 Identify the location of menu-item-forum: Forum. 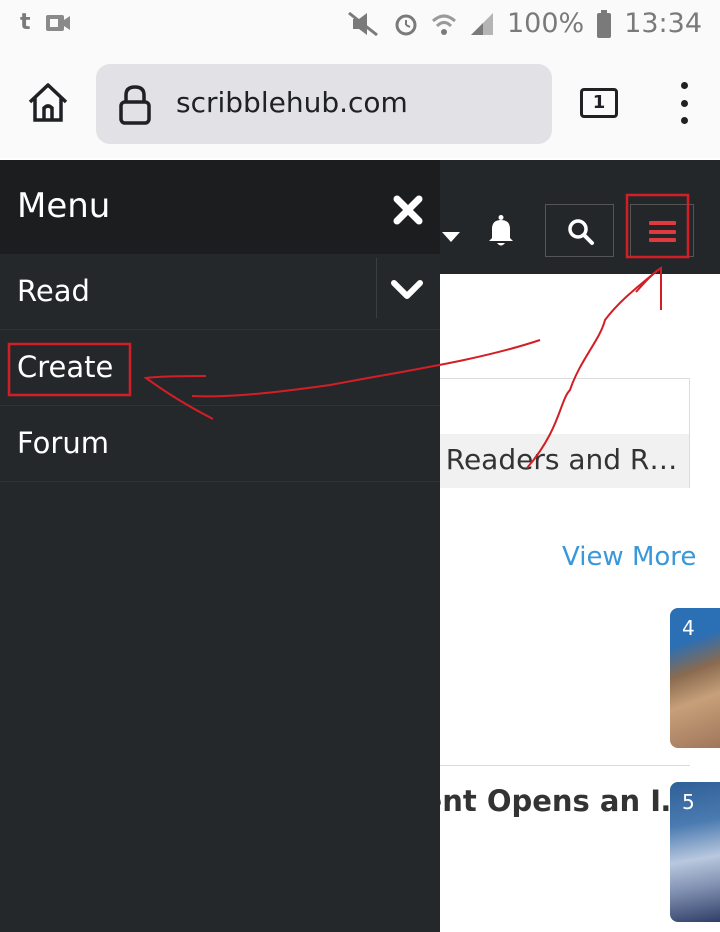
(220, 444).